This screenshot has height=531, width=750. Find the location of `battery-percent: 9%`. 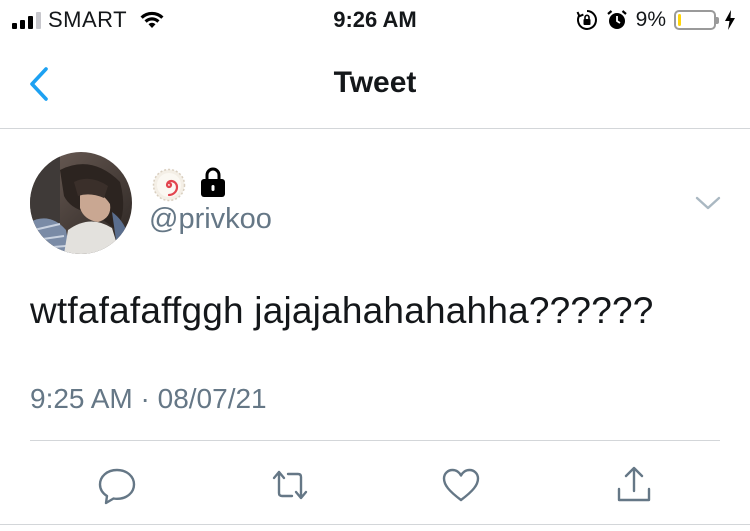

battery-percent: 9% is located at coordinates (650, 19).